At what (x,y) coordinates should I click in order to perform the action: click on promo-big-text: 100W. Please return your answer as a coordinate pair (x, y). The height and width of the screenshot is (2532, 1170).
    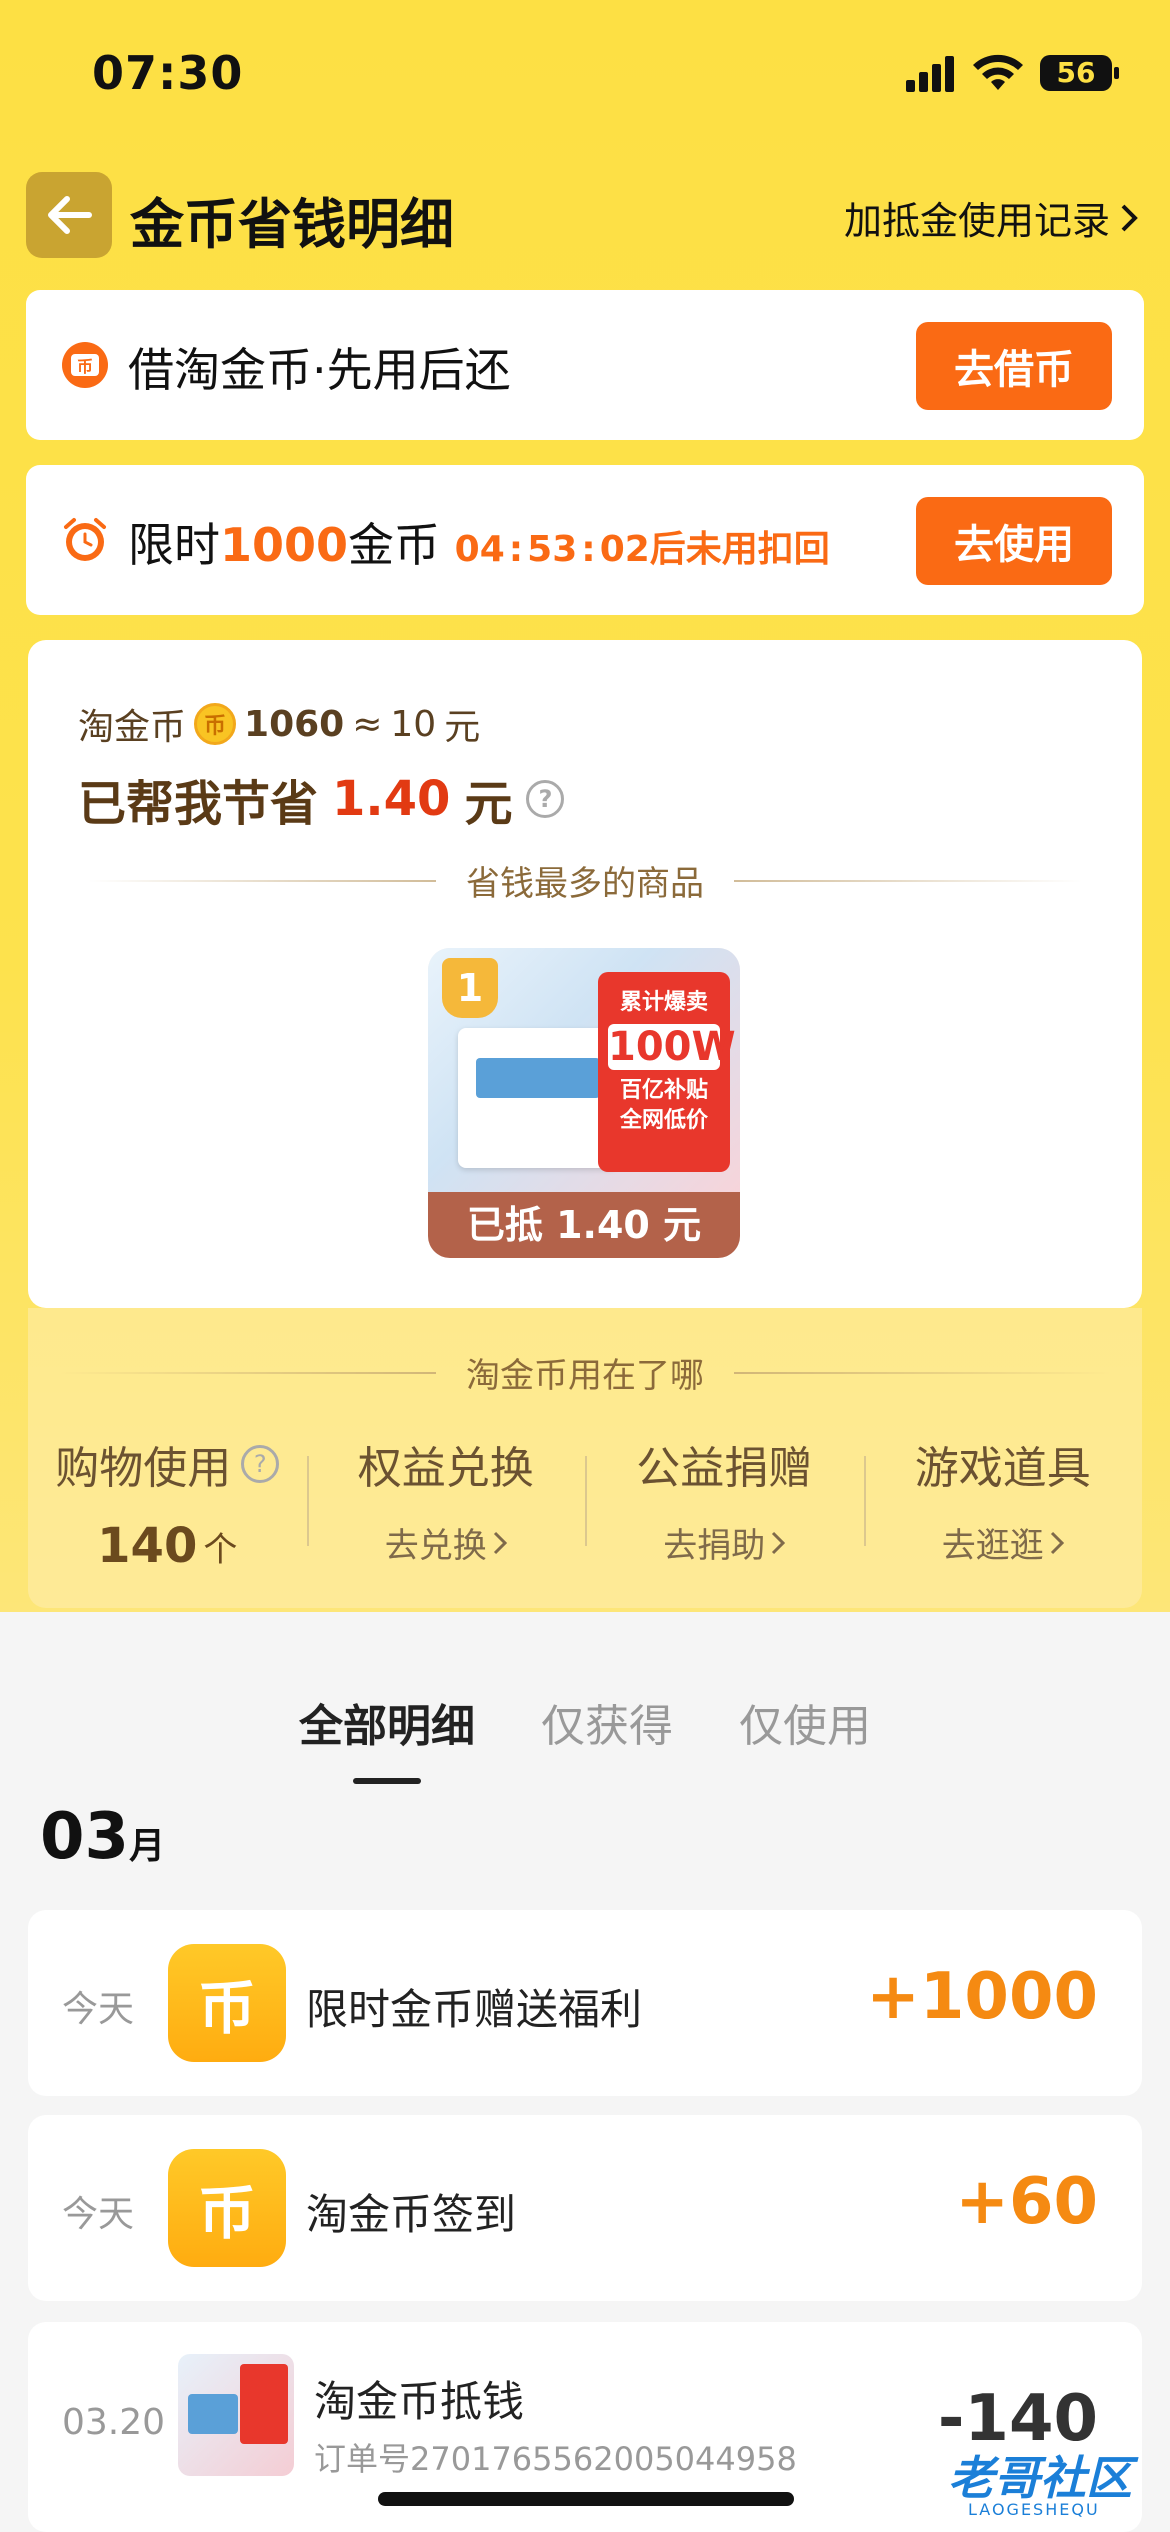
    Looking at the image, I should click on (672, 1047).